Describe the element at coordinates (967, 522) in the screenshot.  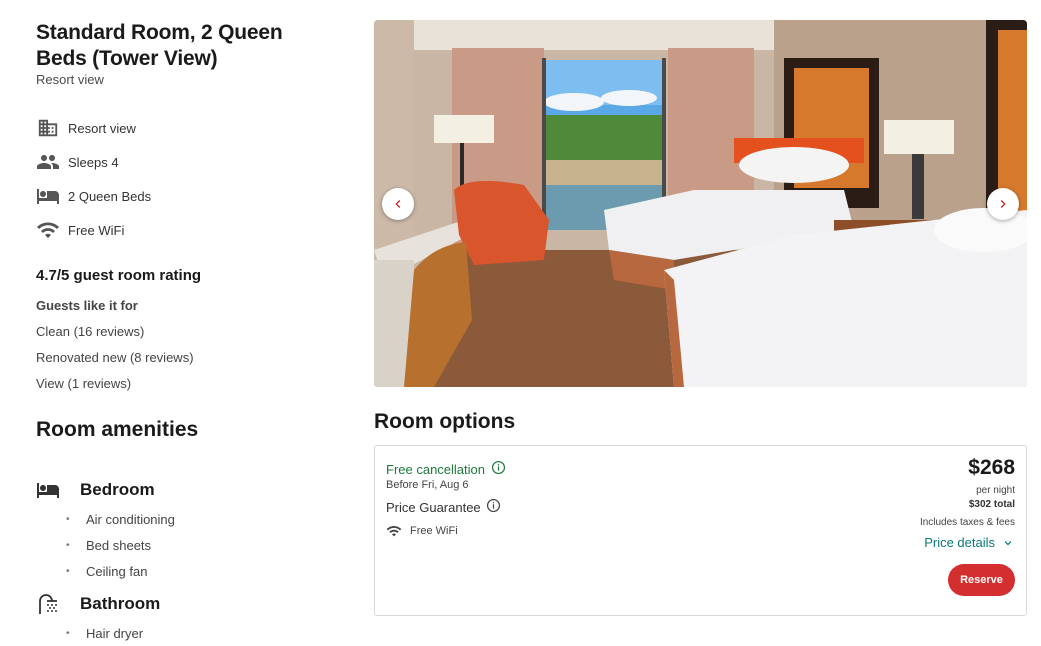
I see `taxes-note: Includes taxes & fees` at that location.